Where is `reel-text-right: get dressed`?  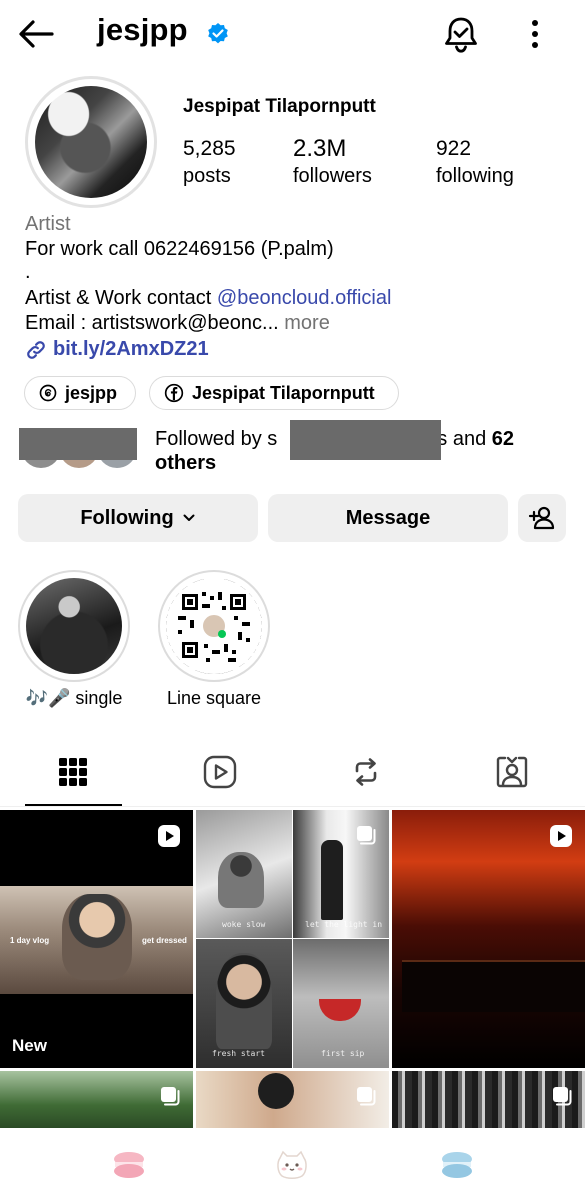
reel-text-right: get dressed is located at coordinates (164, 940).